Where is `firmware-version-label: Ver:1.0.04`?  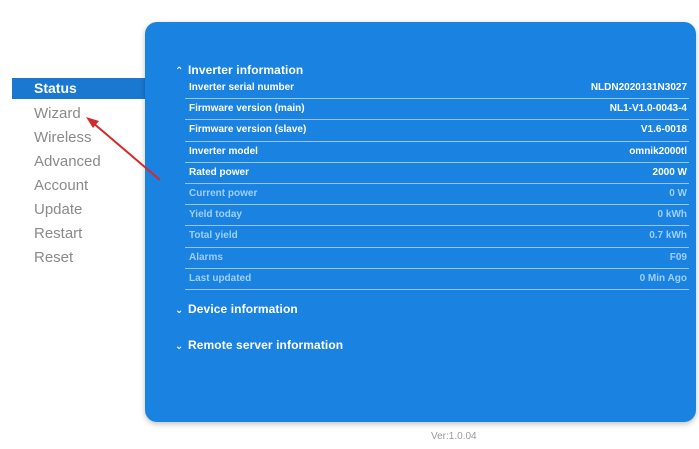 firmware-version-label: Ver:1.0.04 is located at coordinates (454, 436).